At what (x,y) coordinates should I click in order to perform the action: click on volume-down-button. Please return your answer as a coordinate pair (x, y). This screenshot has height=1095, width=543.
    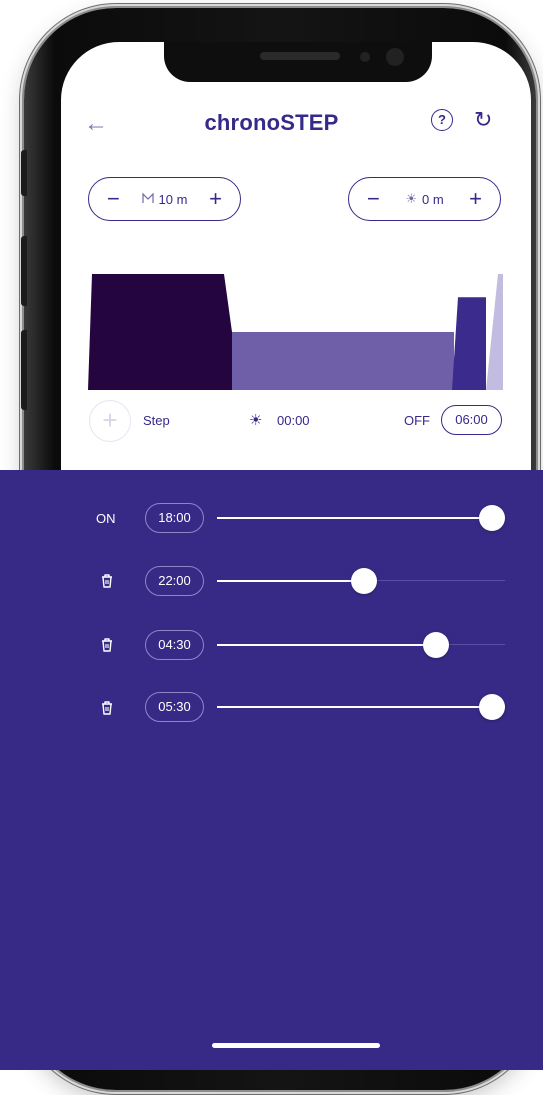
    Looking at the image, I should click on (24, 370).